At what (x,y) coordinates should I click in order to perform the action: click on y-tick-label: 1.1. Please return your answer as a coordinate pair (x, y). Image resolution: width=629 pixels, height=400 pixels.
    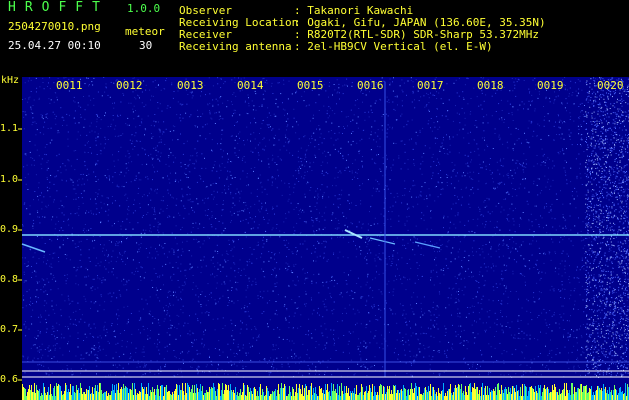
    Looking at the image, I should click on (9, 128).